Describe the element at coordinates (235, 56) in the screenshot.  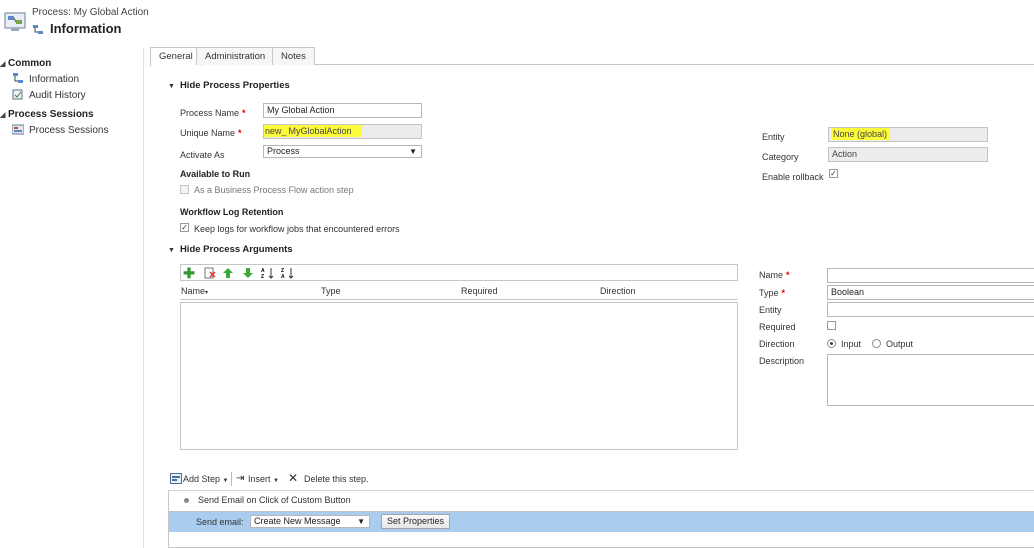
I see `tab-administration: Administration` at that location.